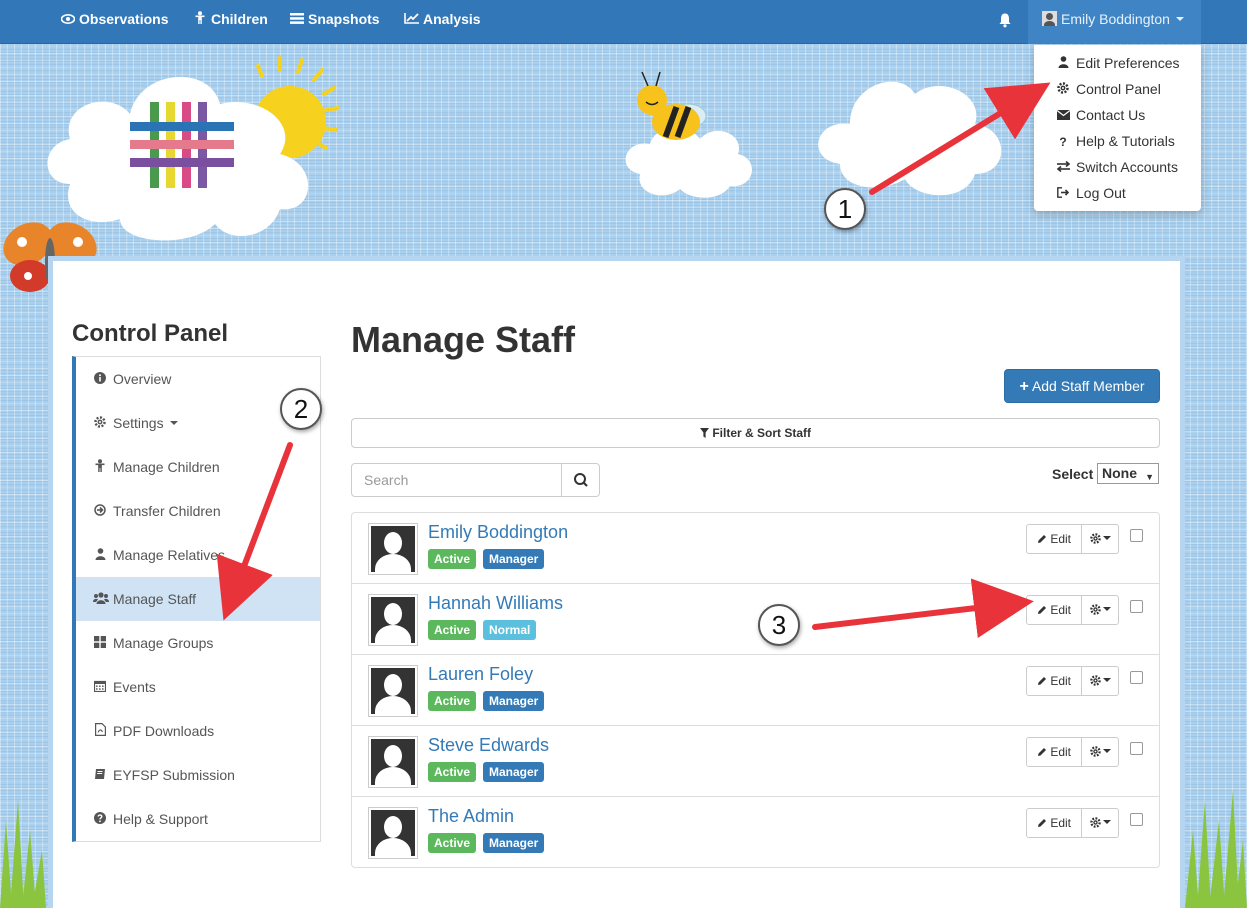 Image resolution: width=1247 pixels, height=908 pixels. Describe the element at coordinates (1024, 386) in the screenshot. I see `plus-icon: +` at that location.